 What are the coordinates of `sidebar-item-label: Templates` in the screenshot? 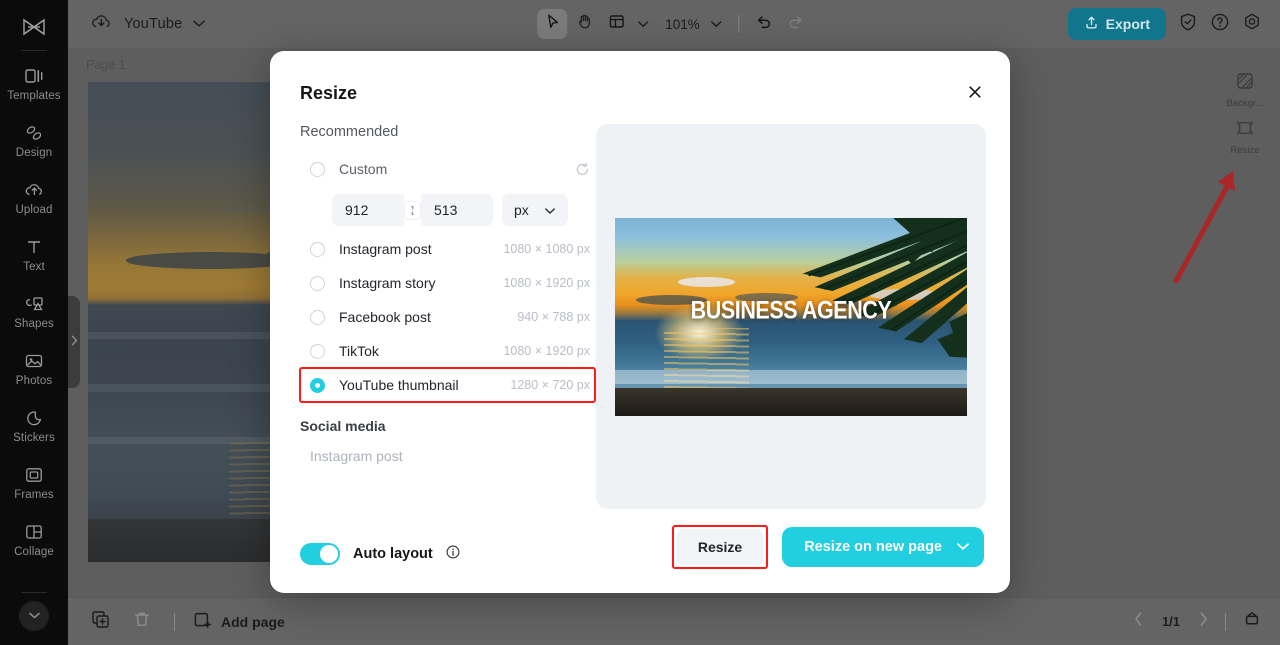 It's located at (34, 96).